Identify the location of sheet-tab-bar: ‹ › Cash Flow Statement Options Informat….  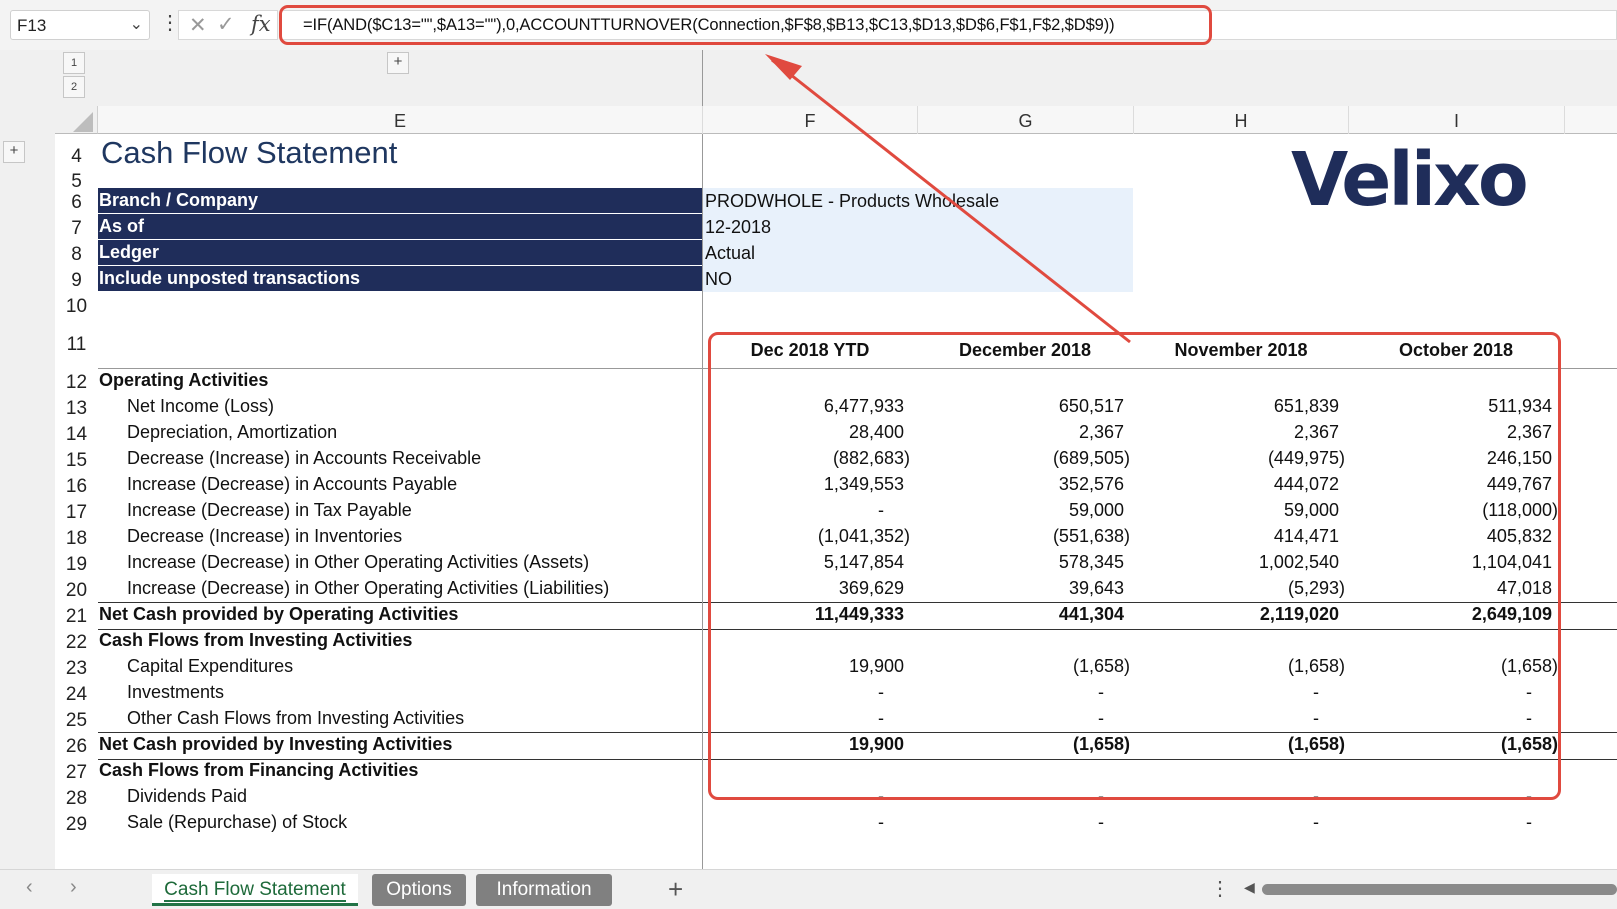
(808, 889).